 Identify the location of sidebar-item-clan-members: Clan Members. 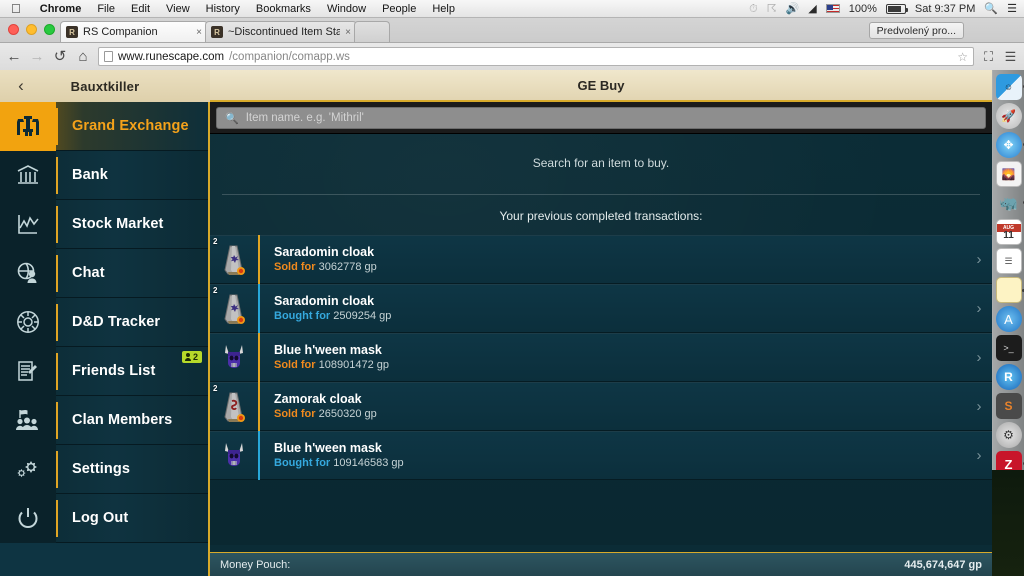
(104, 420).